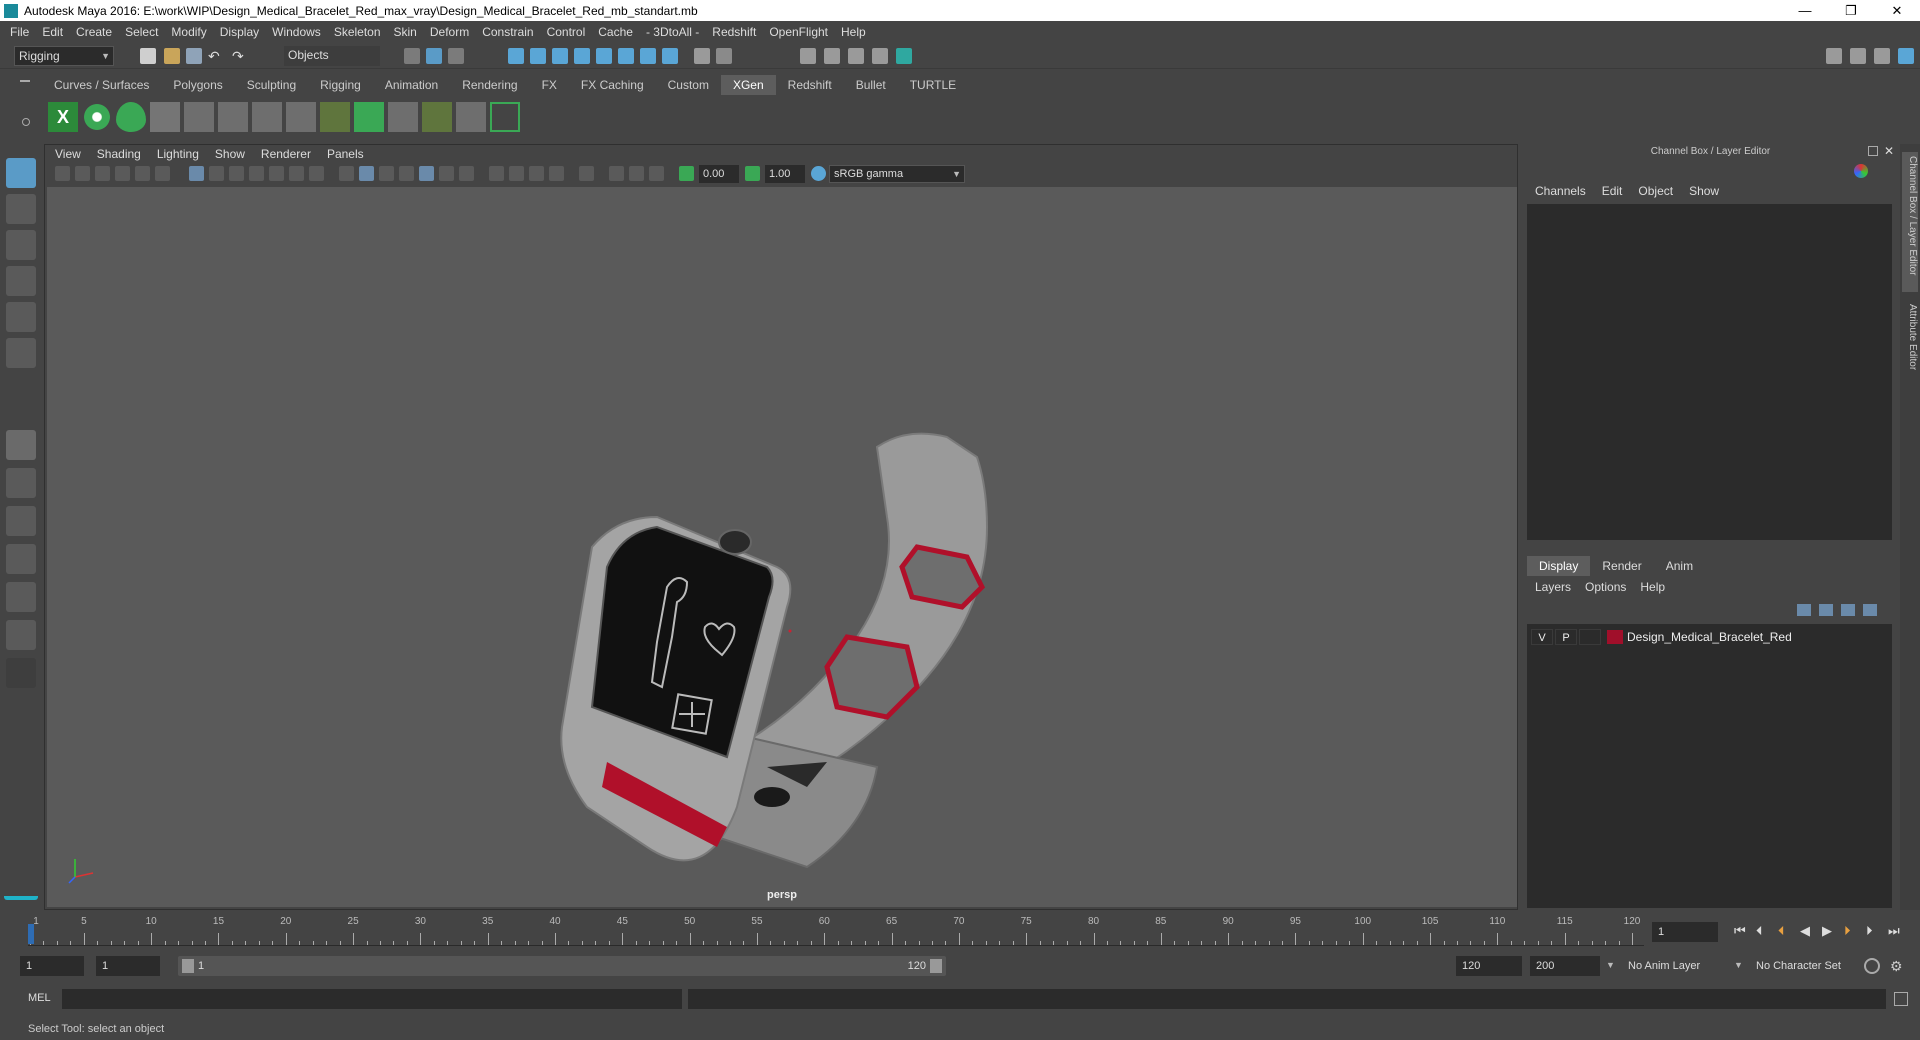 Image resolution: width=1920 pixels, height=1040 pixels. I want to click on side-tab-attribute-editor: Attribute Editor, so click(1910, 349).